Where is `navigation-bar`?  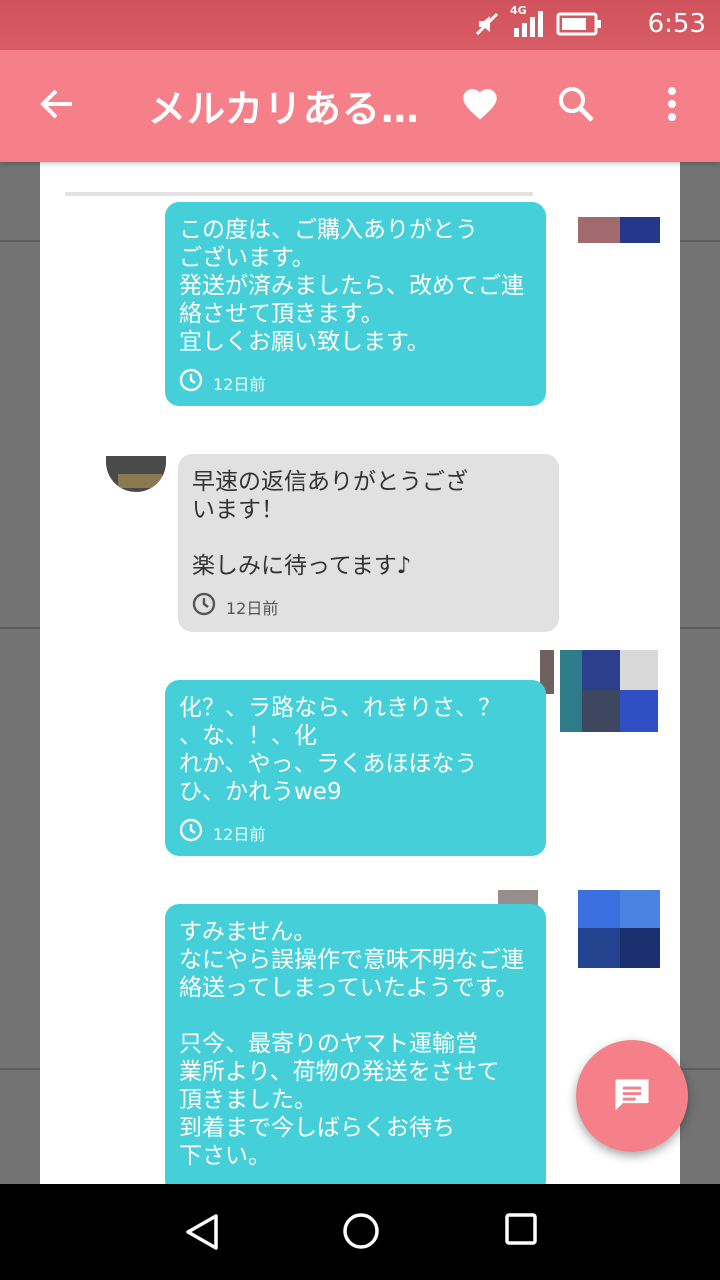
navigation-bar is located at coordinates (360, 1232).